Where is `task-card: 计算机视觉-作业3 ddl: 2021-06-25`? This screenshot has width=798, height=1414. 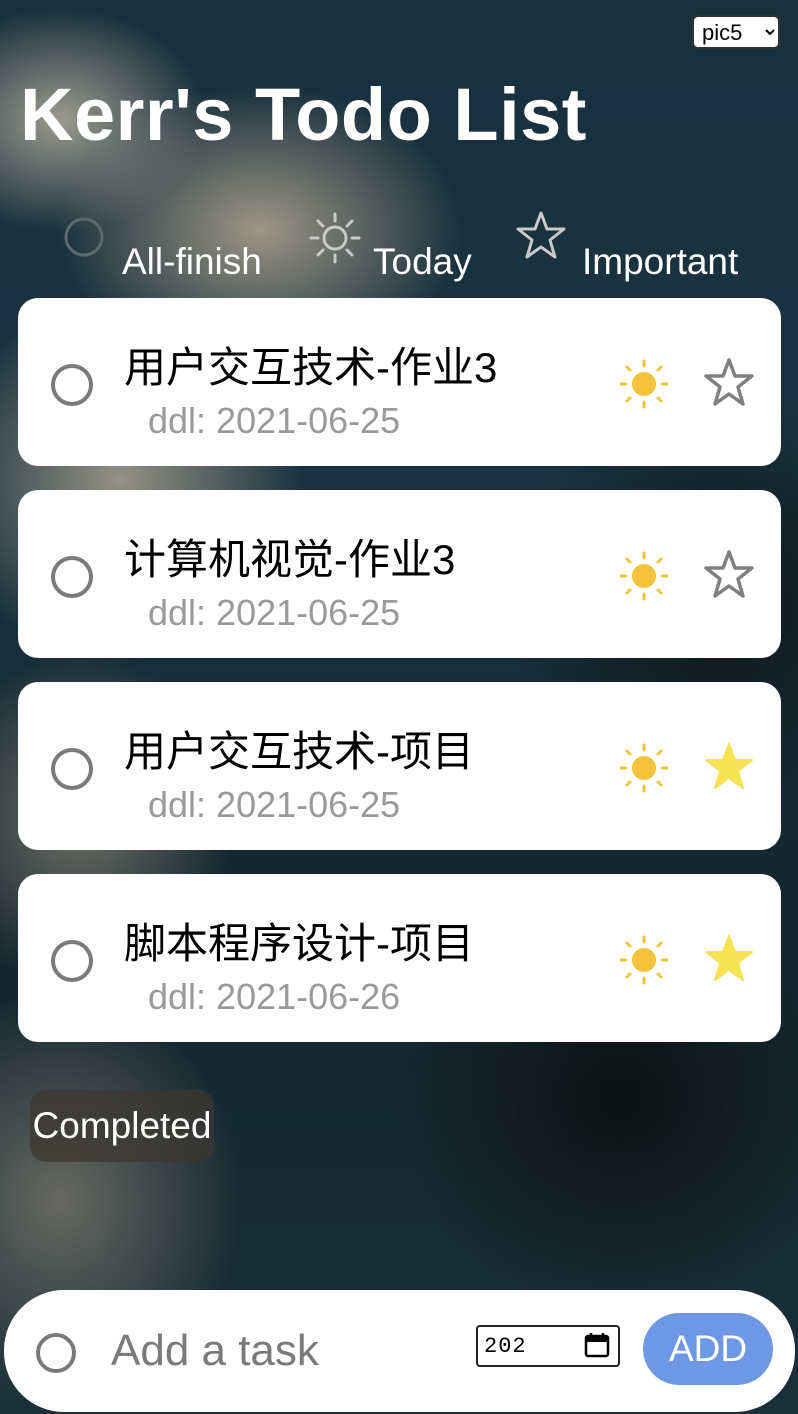
task-card: 计算机视觉-作业3 ddl: 2021-06-25 is located at coordinates (399, 574).